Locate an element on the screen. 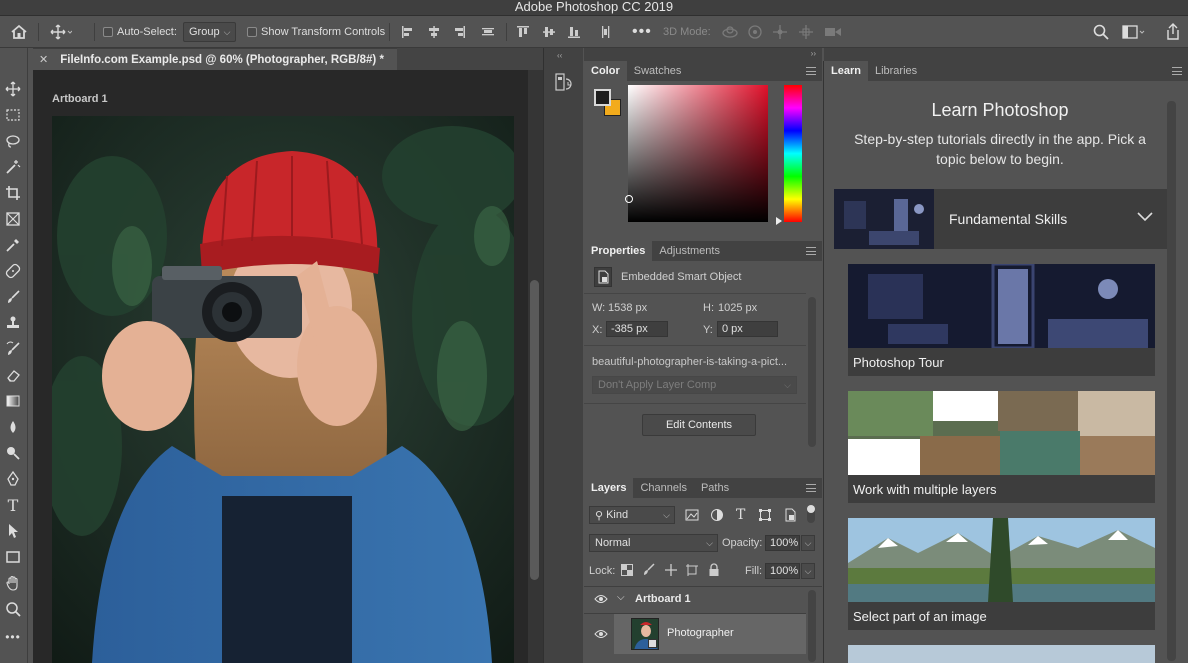 This screenshot has height=663, width=1188. opacity-field: 100% is located at coordinates (782, 543).